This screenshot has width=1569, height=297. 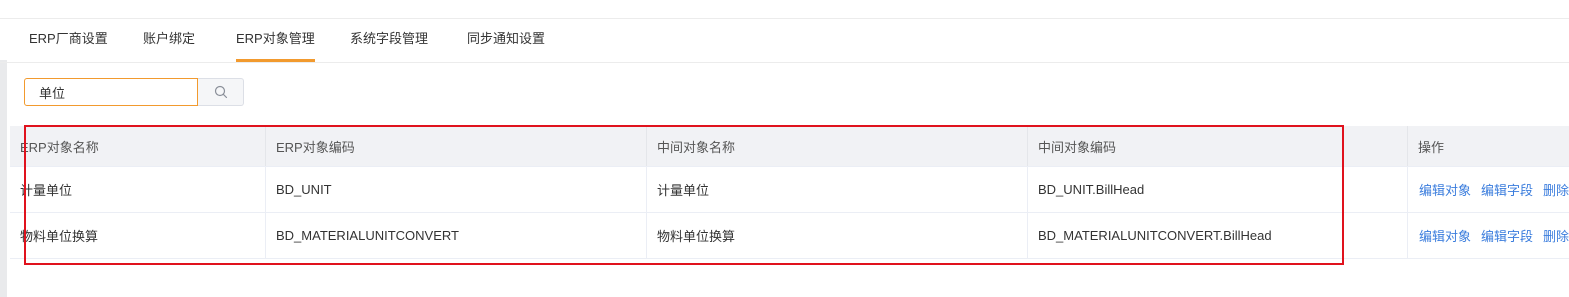 What do you see at coordinates (1091, 189) in the screenshot?
I see `cell-middle-object-code: BD_UNIT.BillHead` at bounding box center [1091, 189].